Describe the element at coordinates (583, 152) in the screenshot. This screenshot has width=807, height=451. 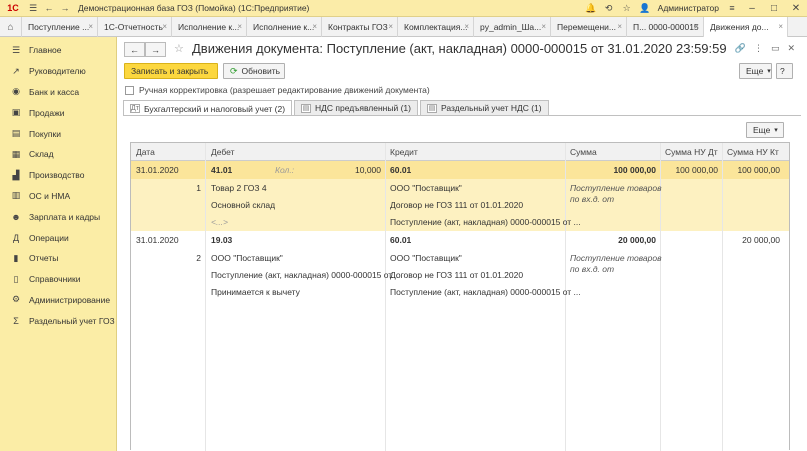
I see `col-sum: Сумма` at that location.